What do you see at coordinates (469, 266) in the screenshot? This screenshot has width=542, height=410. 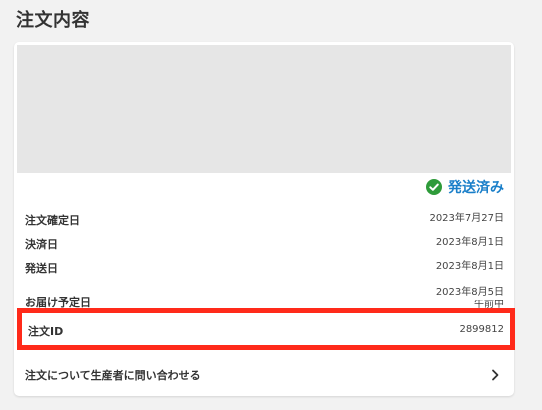 I see `shipped-date-value: 2023年8月1日` at bounding box center [469, 266].